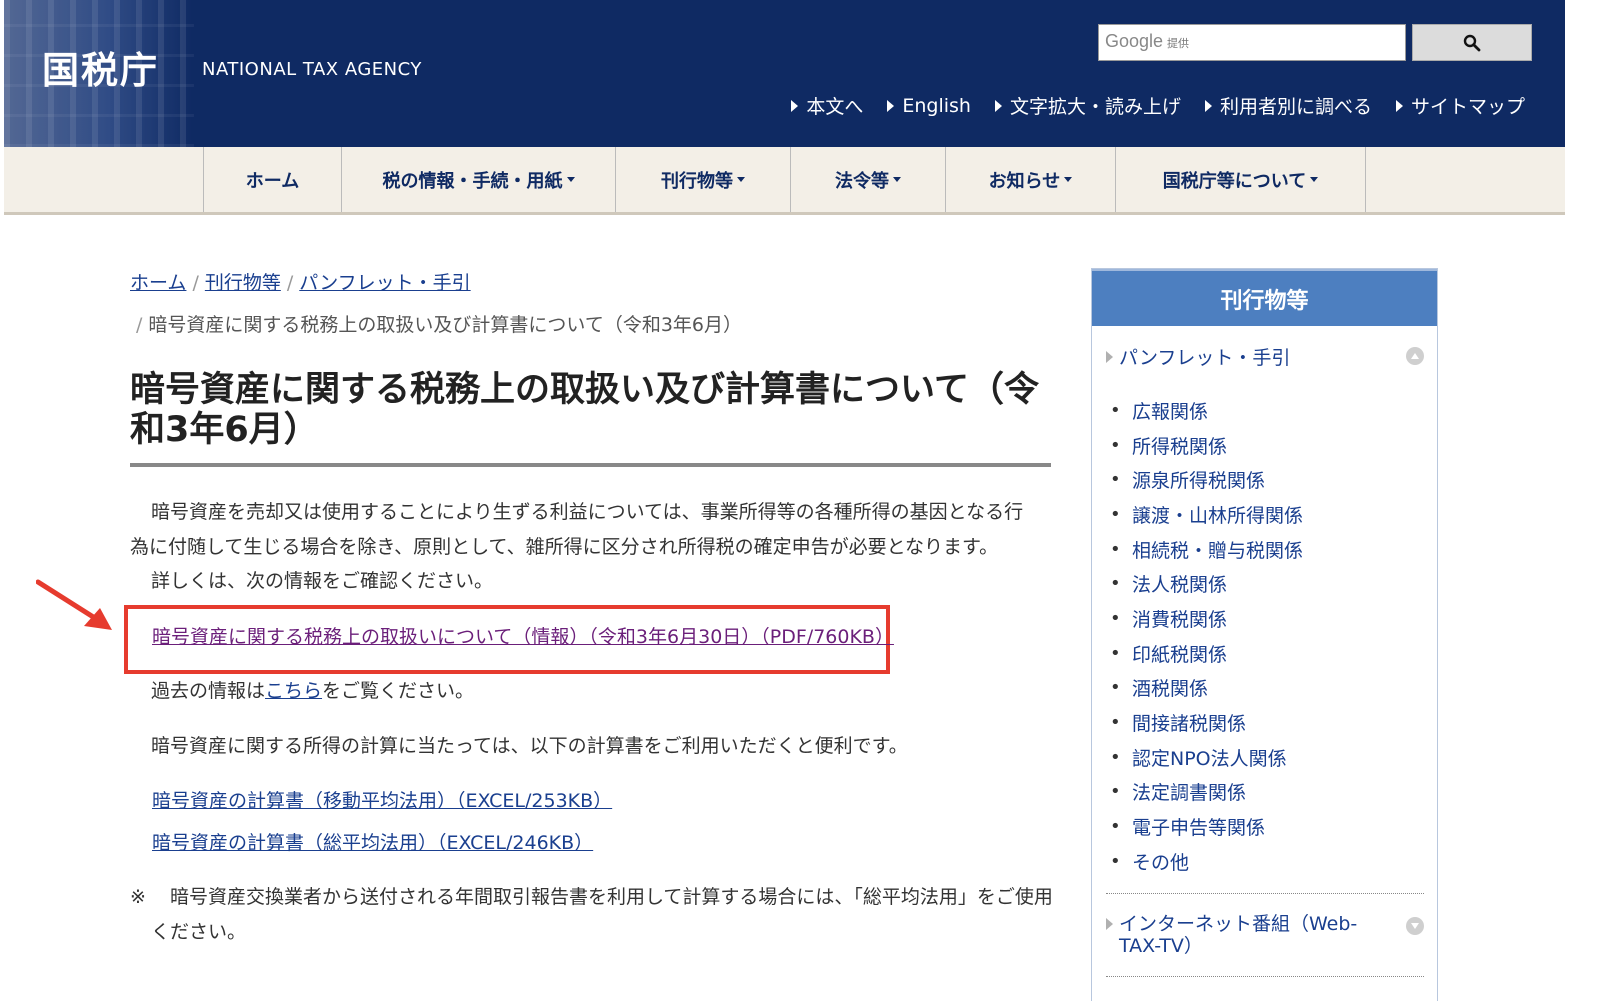 Image resolution: width=1600 pixels, height=1001 pixels. Describe the element at coordinates (590, 465) in the screenshot. I see `title-divider` at that location.